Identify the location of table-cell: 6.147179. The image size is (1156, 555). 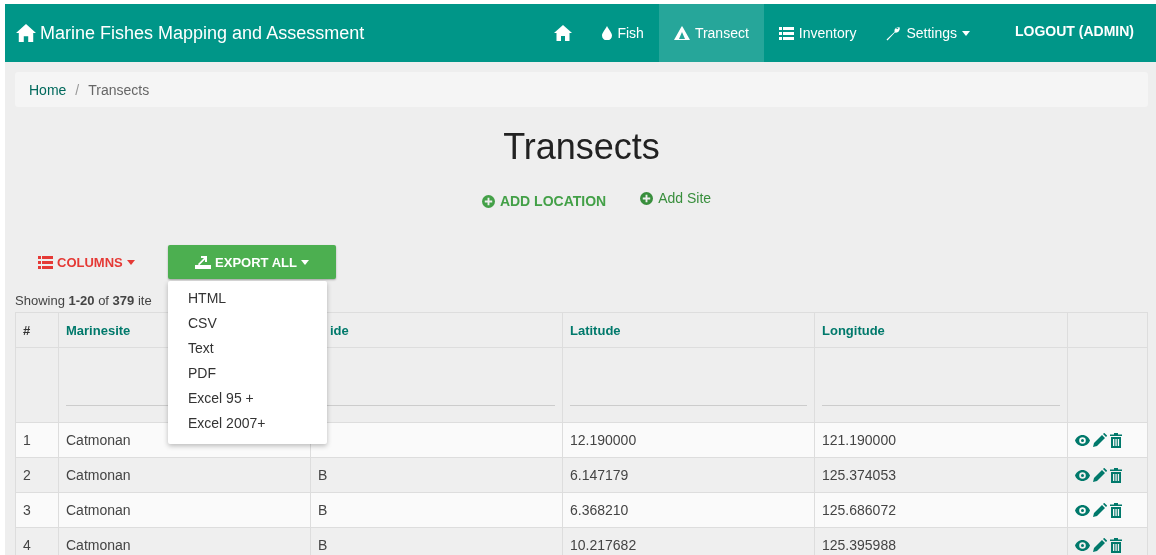
(688, 475).